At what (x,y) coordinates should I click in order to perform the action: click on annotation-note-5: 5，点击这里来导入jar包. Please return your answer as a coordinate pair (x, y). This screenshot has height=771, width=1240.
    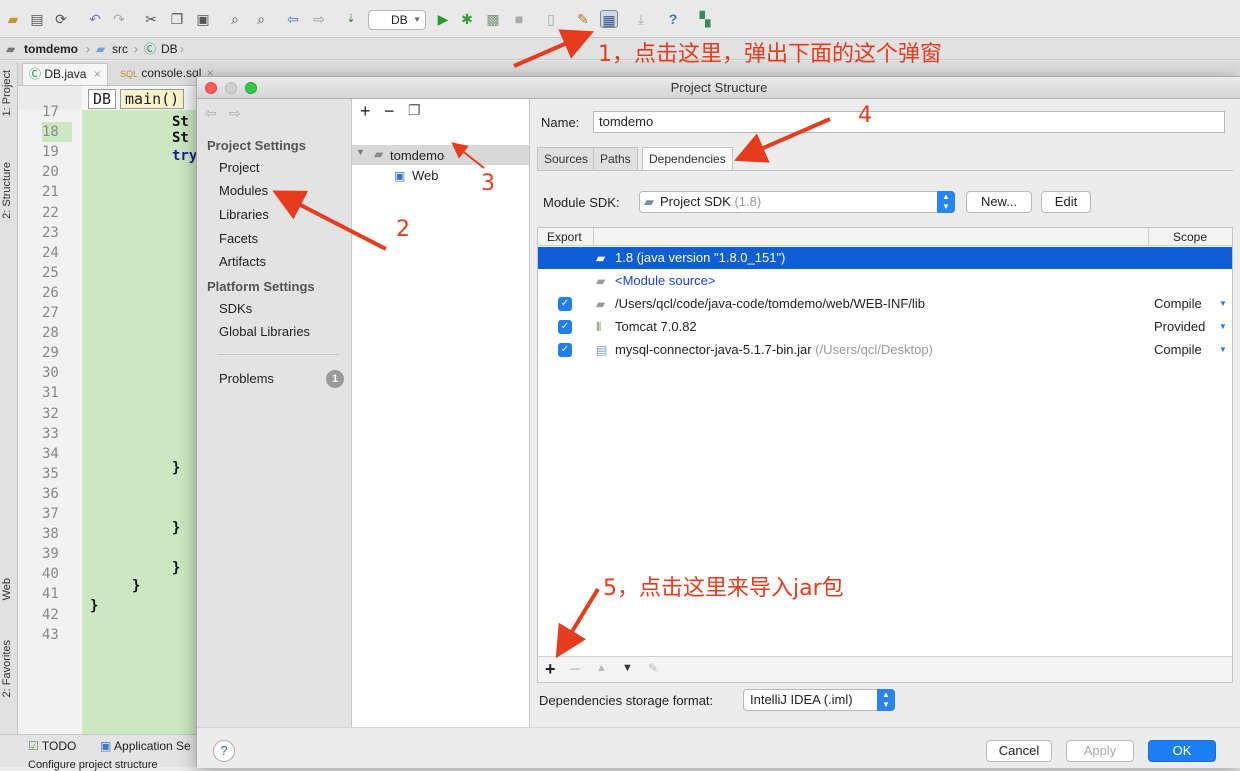
    Looking at the image, I should click on (723, 588).